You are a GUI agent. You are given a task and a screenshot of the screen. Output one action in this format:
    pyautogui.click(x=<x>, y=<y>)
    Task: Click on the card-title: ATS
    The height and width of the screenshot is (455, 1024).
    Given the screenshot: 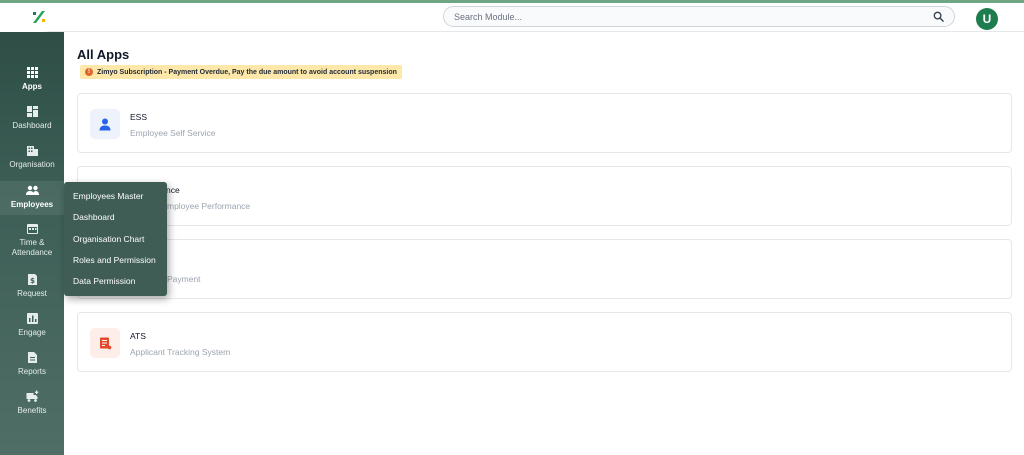 What is the action you would take?
    pyautogui.click(x=138, y=336)
    